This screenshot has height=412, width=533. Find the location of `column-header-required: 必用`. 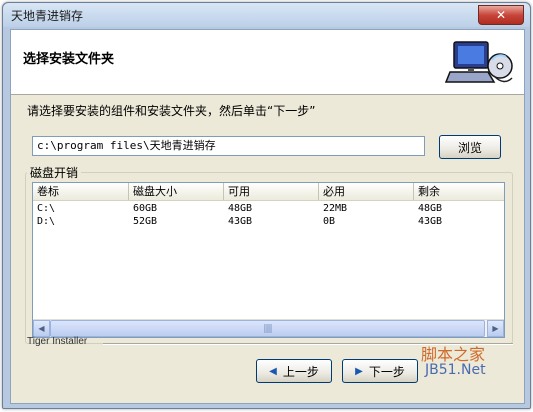

column-header-required: 必用 is located at coordinates (366, 191).